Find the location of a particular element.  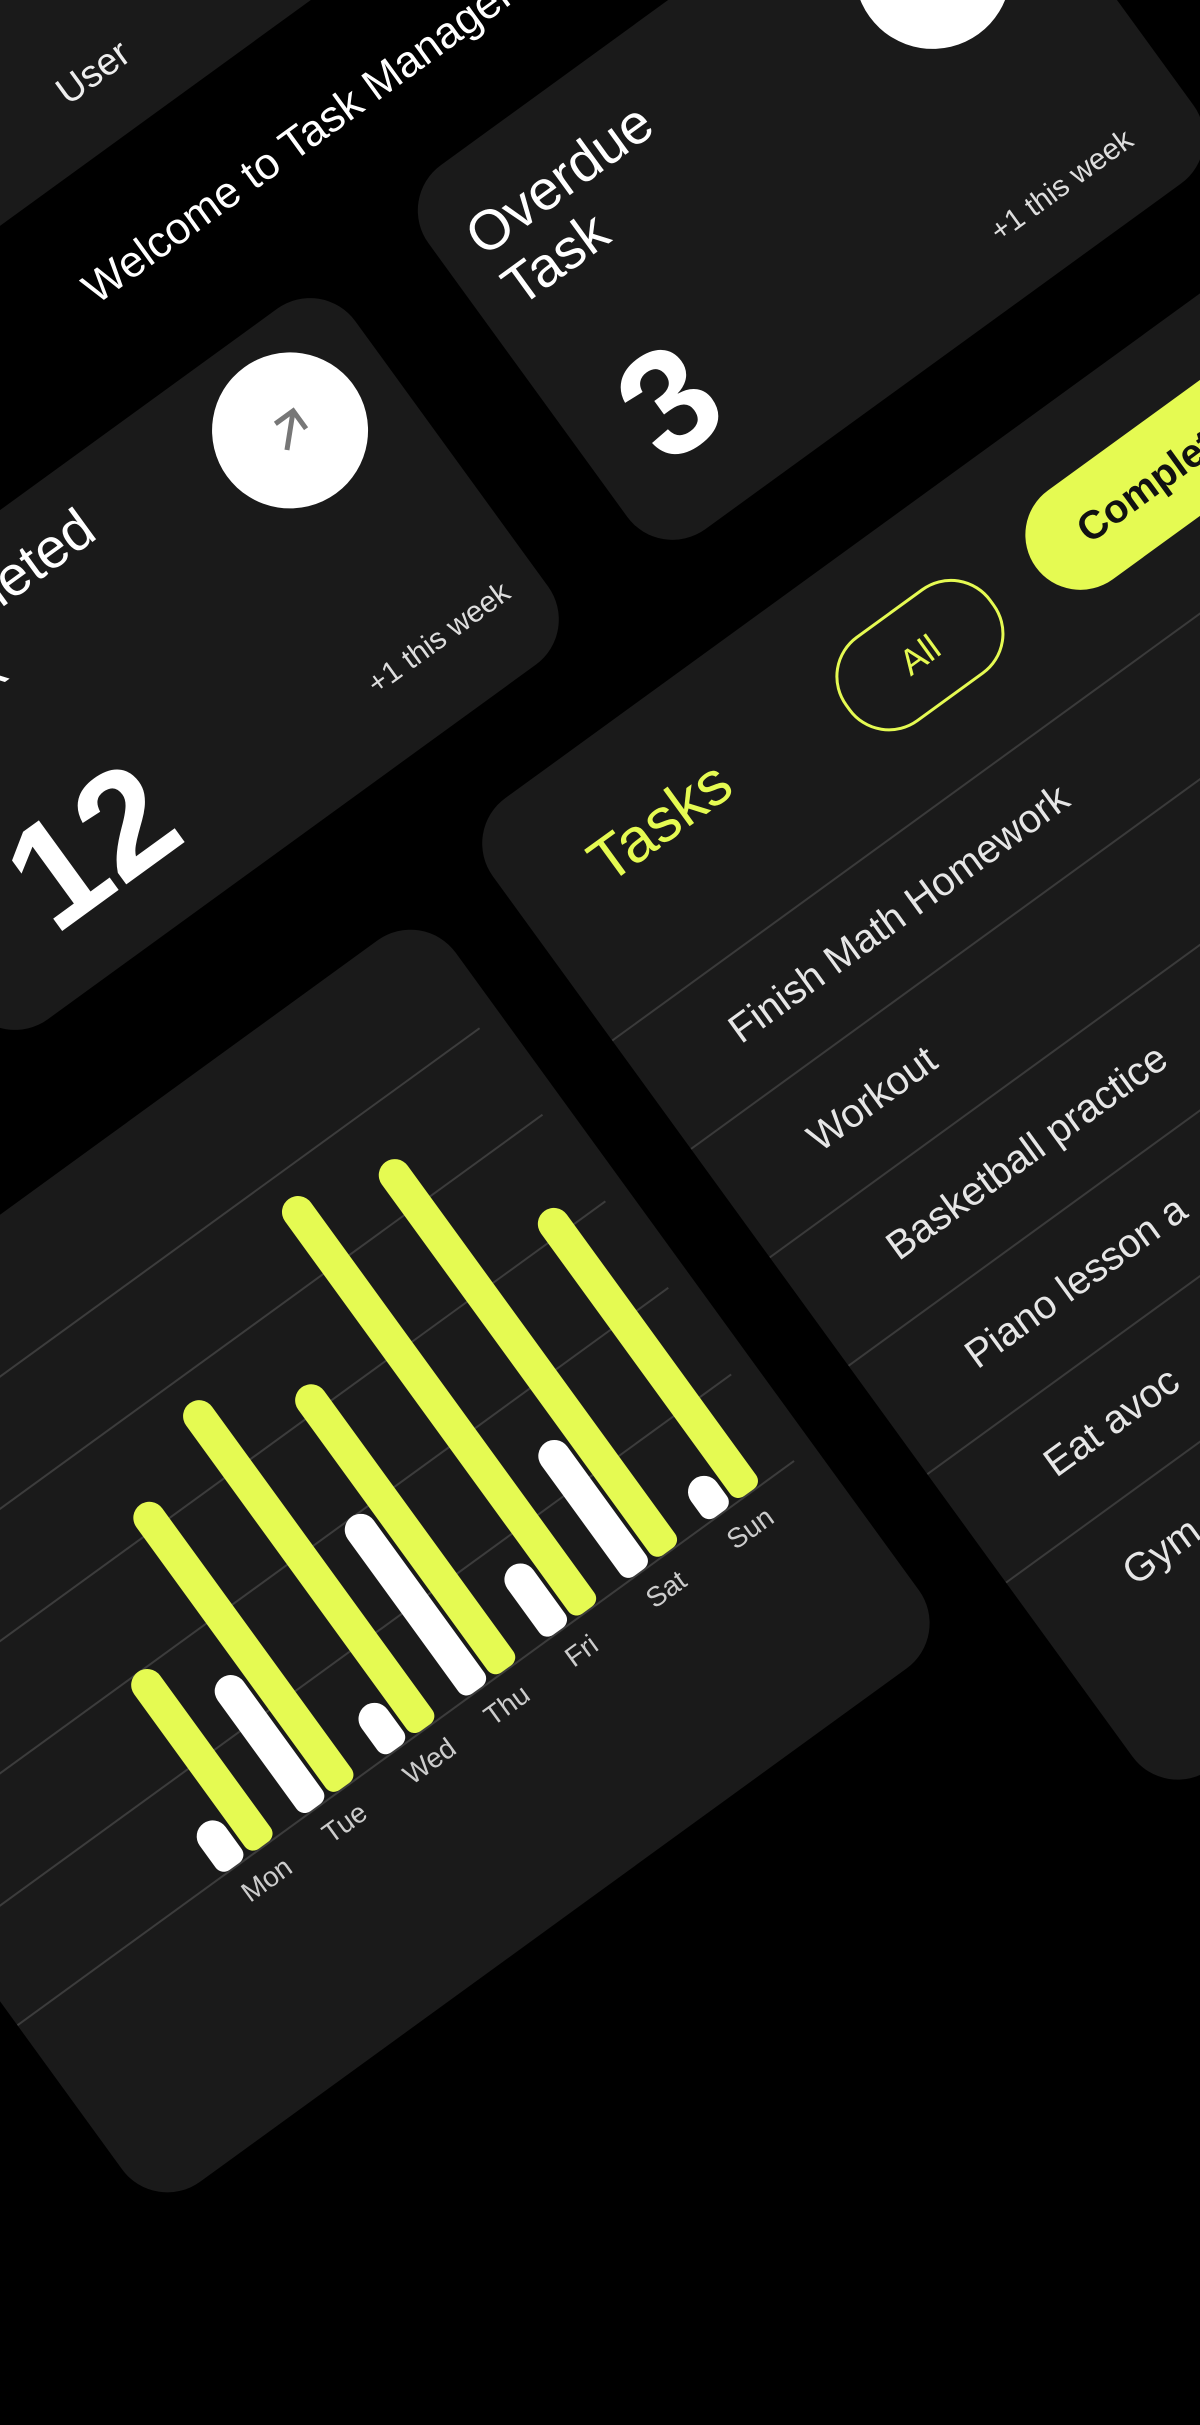

x-tick-label: Fri is located at coordinates (581, 1650).